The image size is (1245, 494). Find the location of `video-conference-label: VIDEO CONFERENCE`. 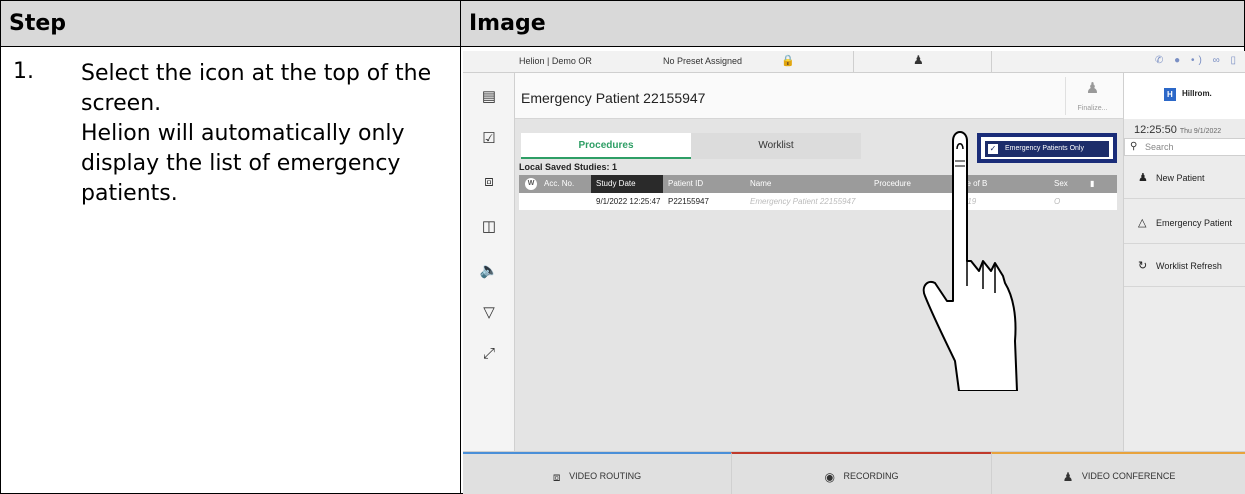

video-conference-label: VIDEO CONFERENCE is located at coordinates (1128, 476).